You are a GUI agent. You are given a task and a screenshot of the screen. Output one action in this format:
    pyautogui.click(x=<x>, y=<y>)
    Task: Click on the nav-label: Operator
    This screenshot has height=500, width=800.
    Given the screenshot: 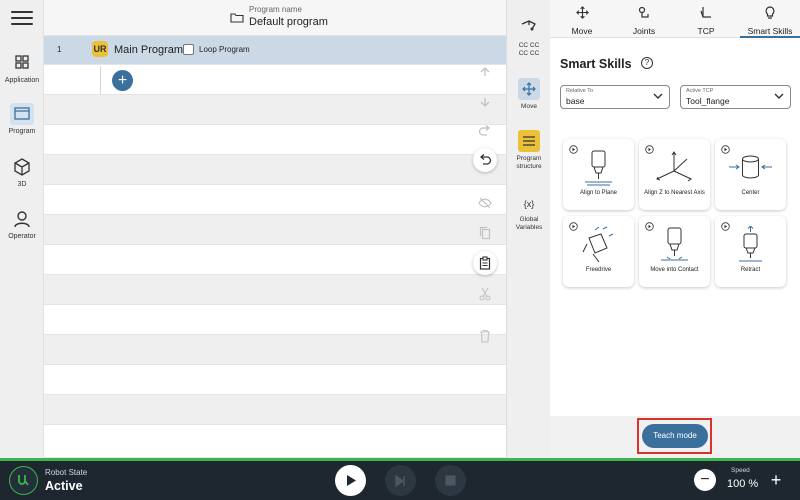 What is the action you would take?
    pyautogui.click(x=22, y=236)
    